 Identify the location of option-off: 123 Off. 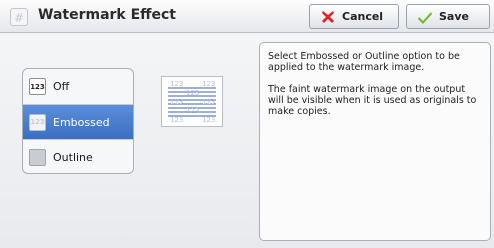
(78, 86).